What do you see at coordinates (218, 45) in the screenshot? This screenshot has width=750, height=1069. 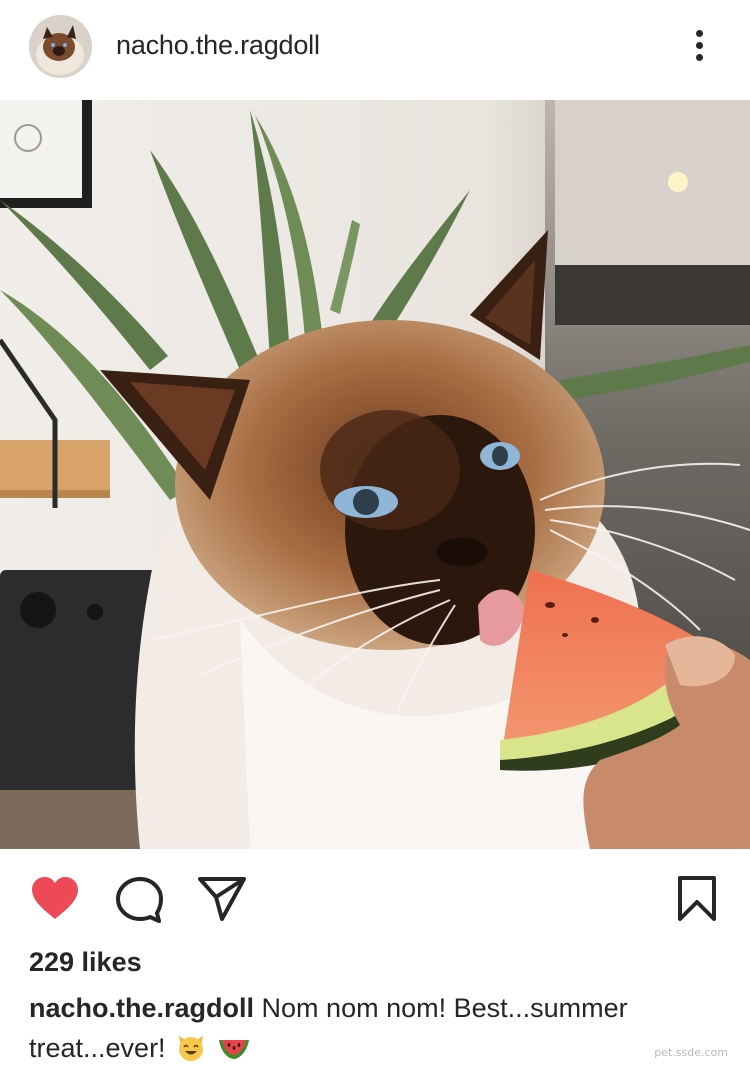 I see `post-username: nacho.the.ragdoll` at bounding box center [218, 45].